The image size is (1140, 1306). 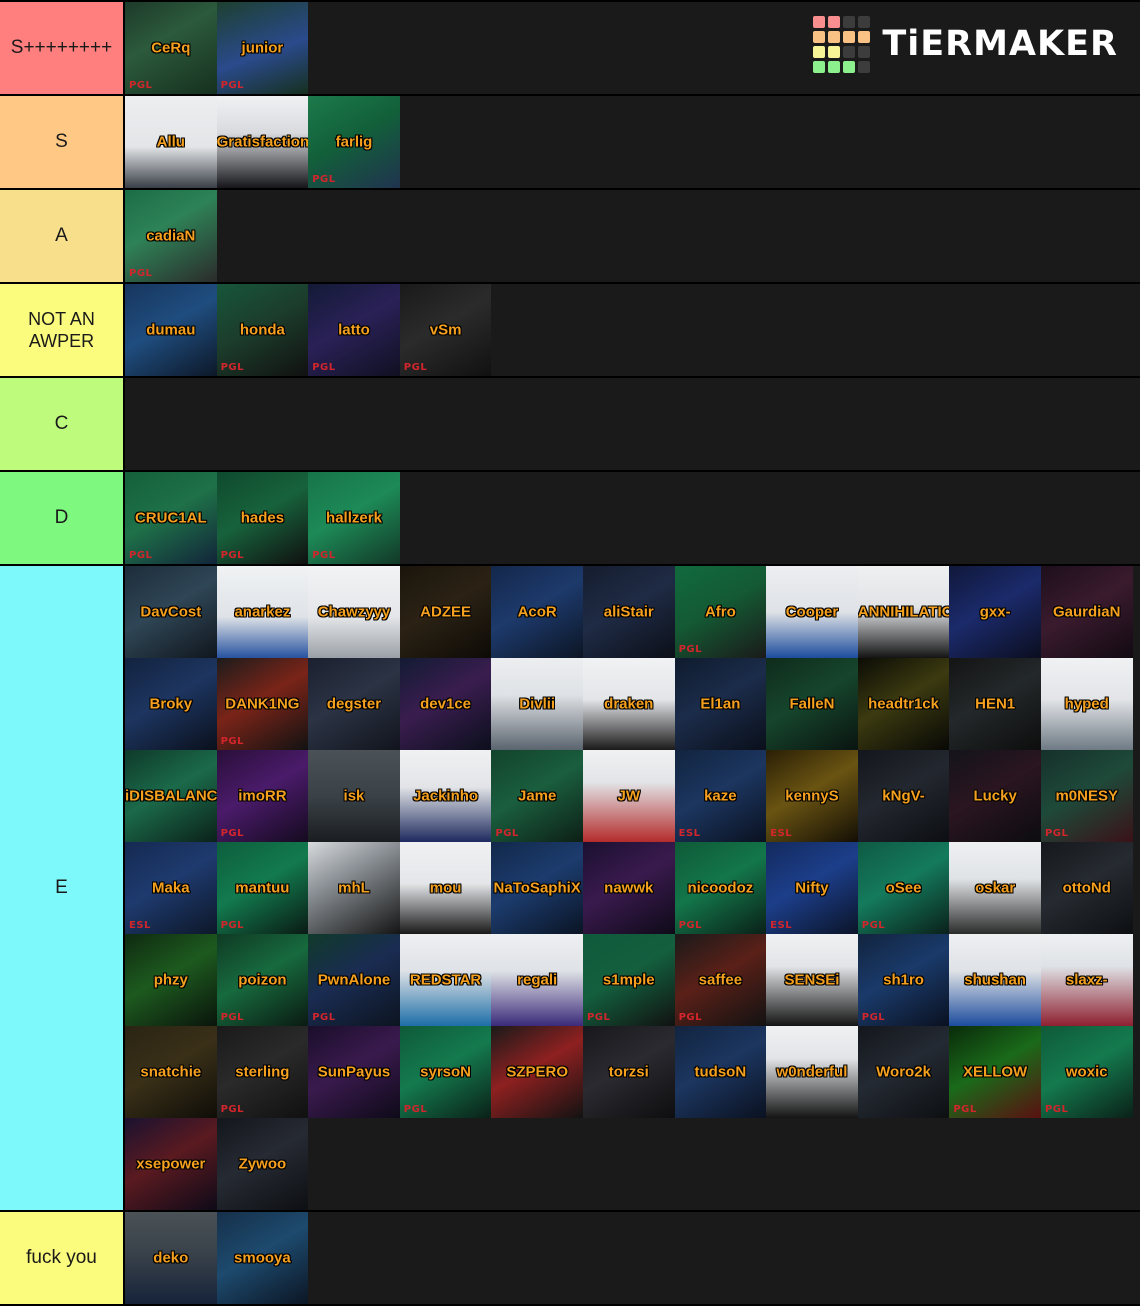 I want to click on tier-item: ESL kaze, so click(x=720, y=796).